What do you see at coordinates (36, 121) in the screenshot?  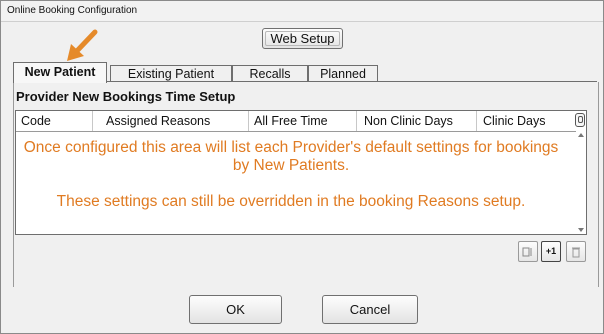 I see `column-header-code: Code` at bounding box center [36, 121].